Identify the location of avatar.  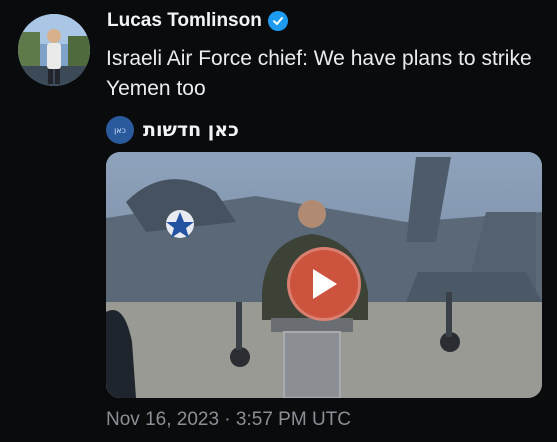
(54, 50).